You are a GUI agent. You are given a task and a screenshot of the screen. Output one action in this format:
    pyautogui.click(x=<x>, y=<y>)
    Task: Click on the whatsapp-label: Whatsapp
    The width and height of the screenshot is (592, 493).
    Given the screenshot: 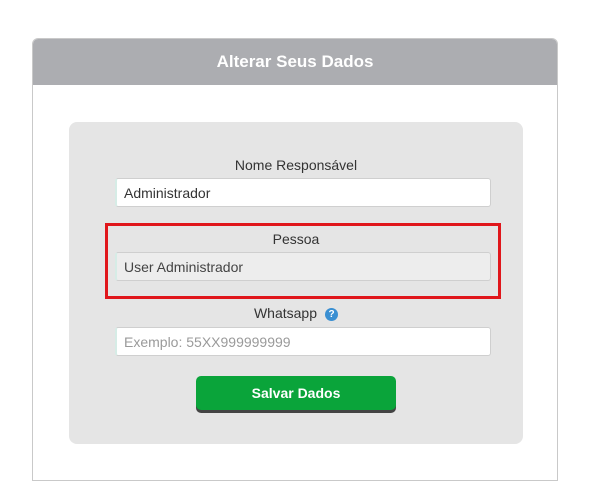 What is the action you would take?
    pyautogui.click(x=285, y=313)
    